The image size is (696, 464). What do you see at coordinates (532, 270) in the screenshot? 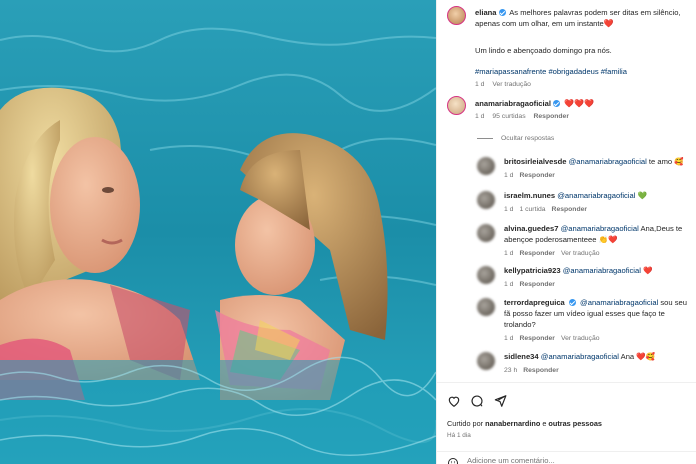
I see `reply-username: kellypatricia923` at bounding box center [532, 270].